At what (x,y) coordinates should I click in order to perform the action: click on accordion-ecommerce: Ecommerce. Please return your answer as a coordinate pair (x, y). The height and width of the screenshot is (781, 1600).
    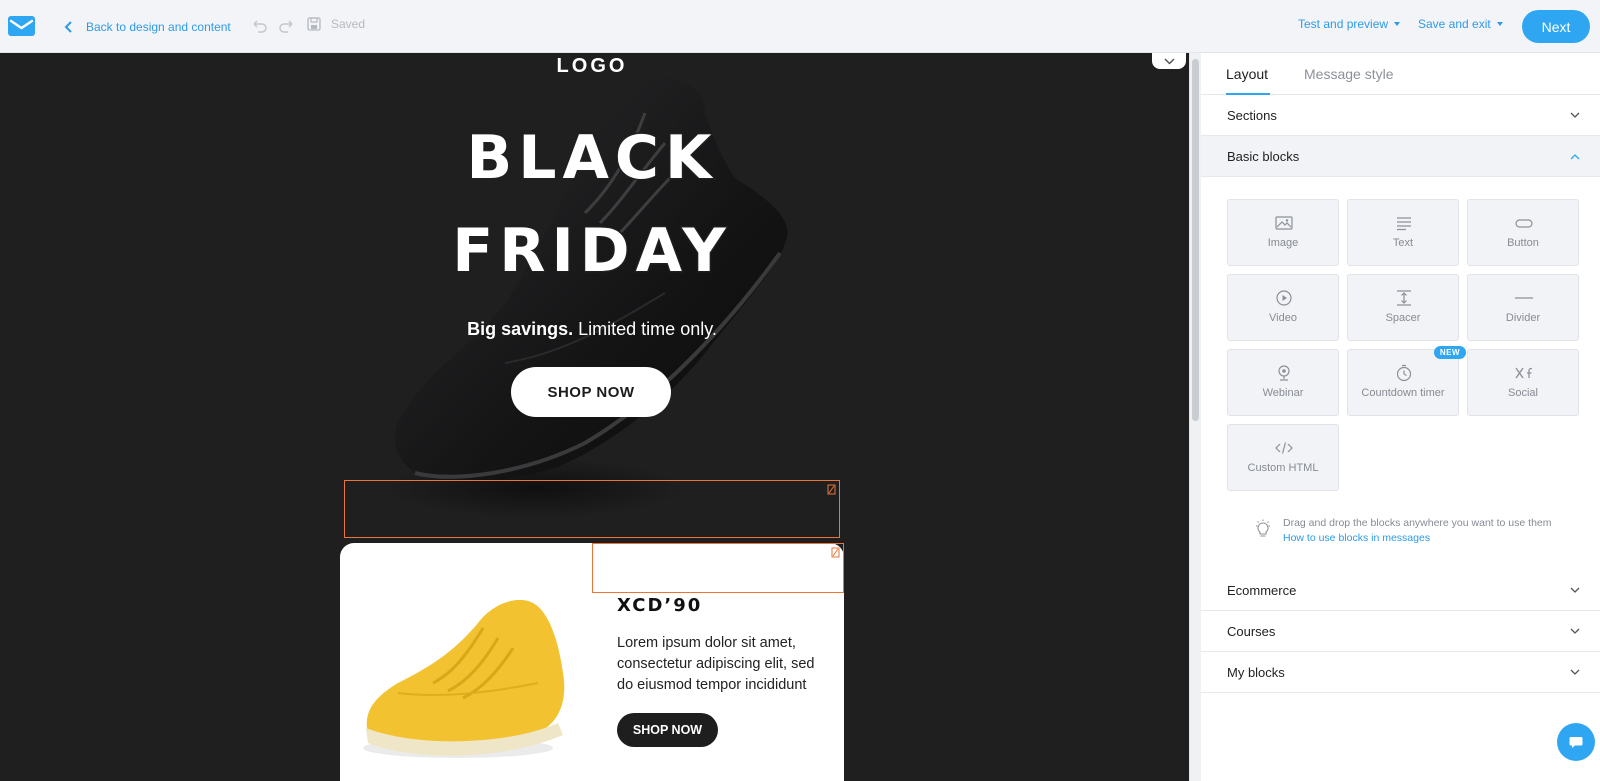
    Looking at the image, I should click on (1400, 590).